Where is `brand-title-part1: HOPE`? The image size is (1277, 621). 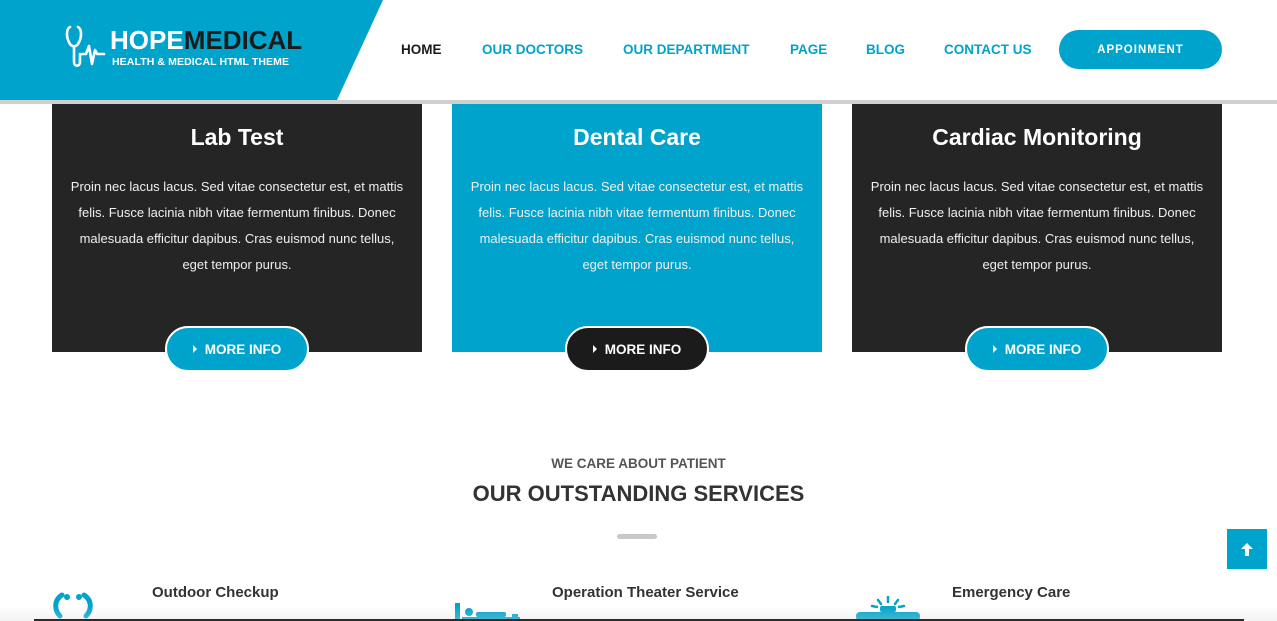
brand-title-part1: HOPE is located at coordinates (147, 40).